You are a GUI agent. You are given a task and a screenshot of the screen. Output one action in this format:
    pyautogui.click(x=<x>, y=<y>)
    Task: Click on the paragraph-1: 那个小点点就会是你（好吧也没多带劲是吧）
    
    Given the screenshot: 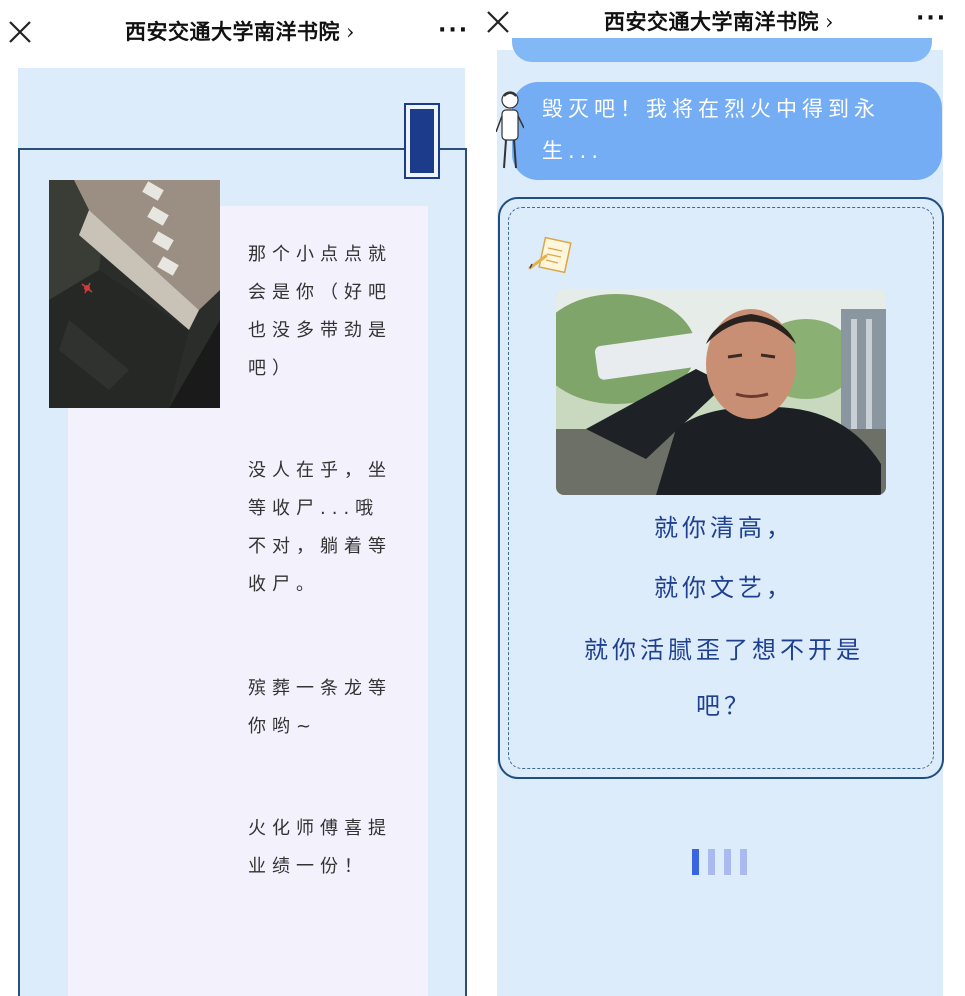 What is the action you would take?
    pyautogui.click(x=320, y=311)
    